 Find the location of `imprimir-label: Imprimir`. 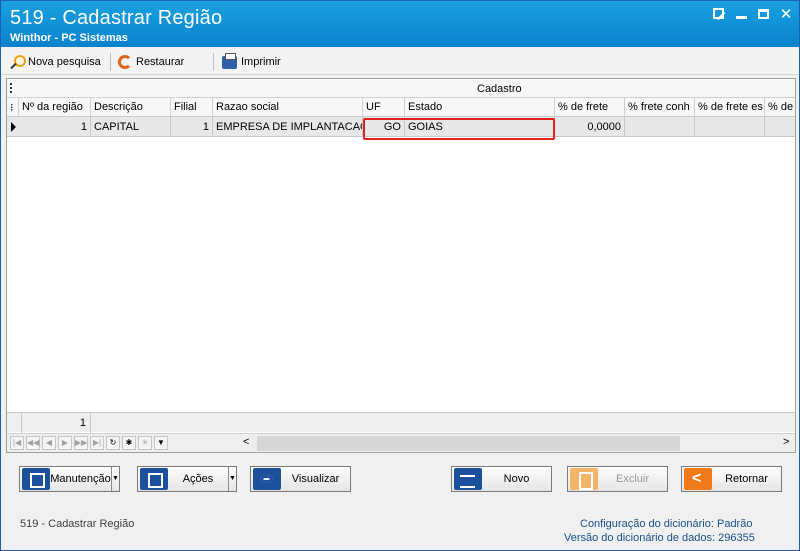

imprimir-label: Imprimir is located at coordinates (261, 62).